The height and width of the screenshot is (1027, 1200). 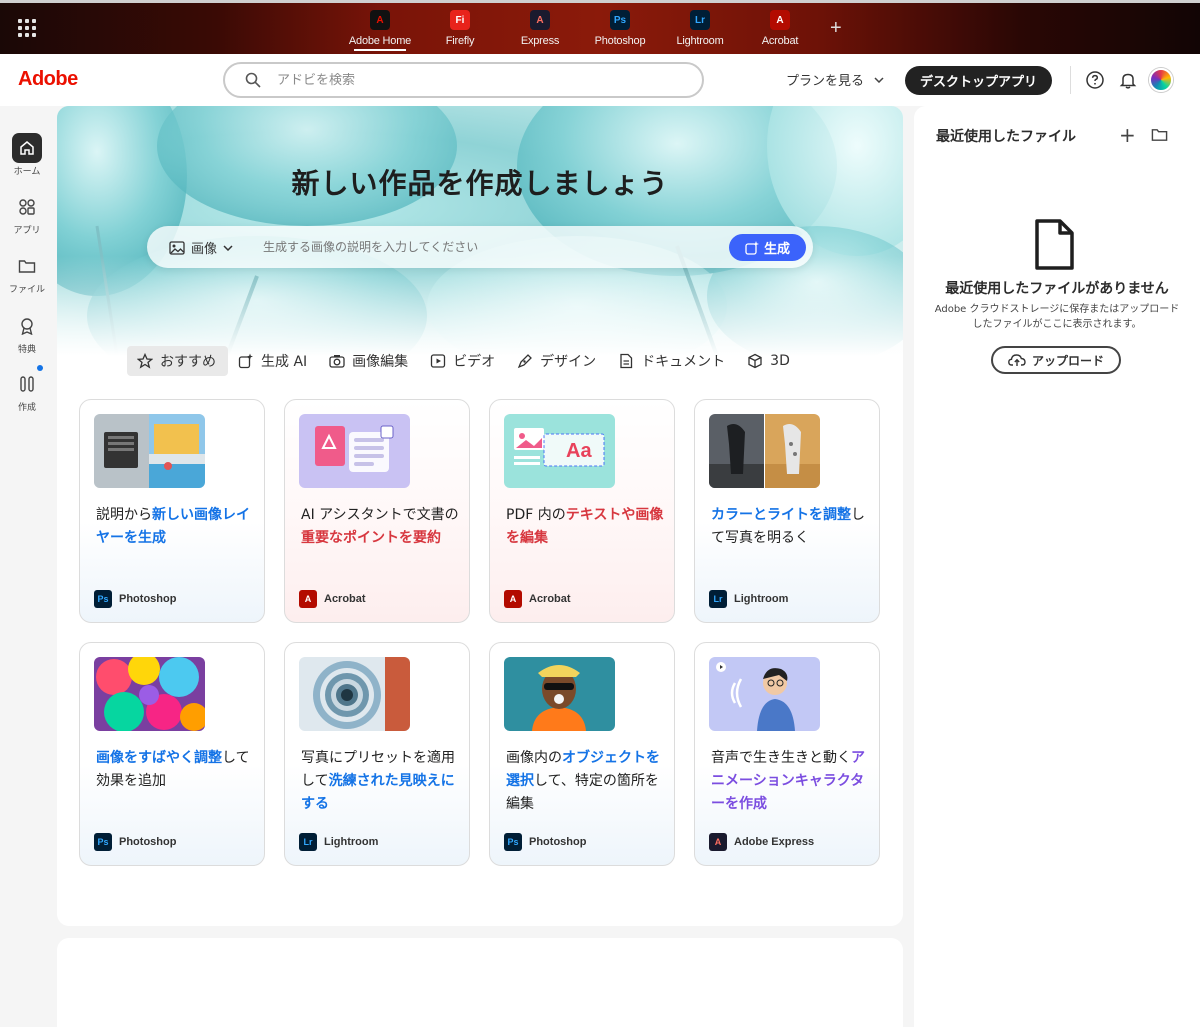 I want to click on plans-label: プランを見る, so click(x=825, y=81).